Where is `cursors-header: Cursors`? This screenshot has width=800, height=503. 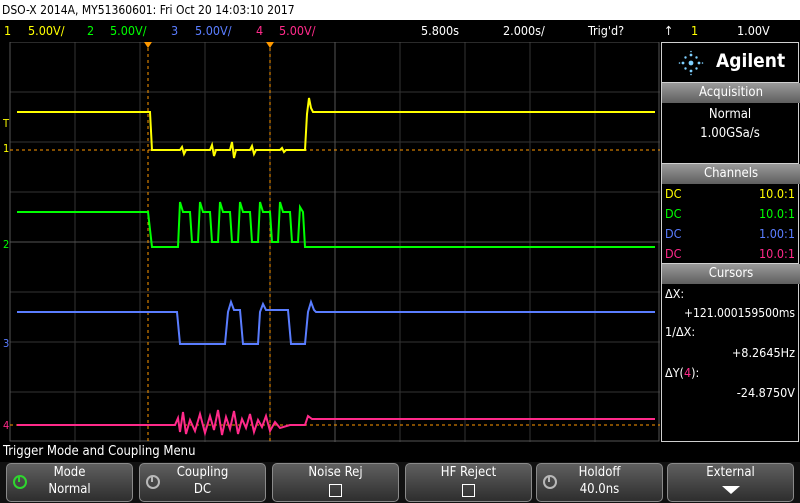
cursors-header: Cursors is located at coordinates (731, 274).